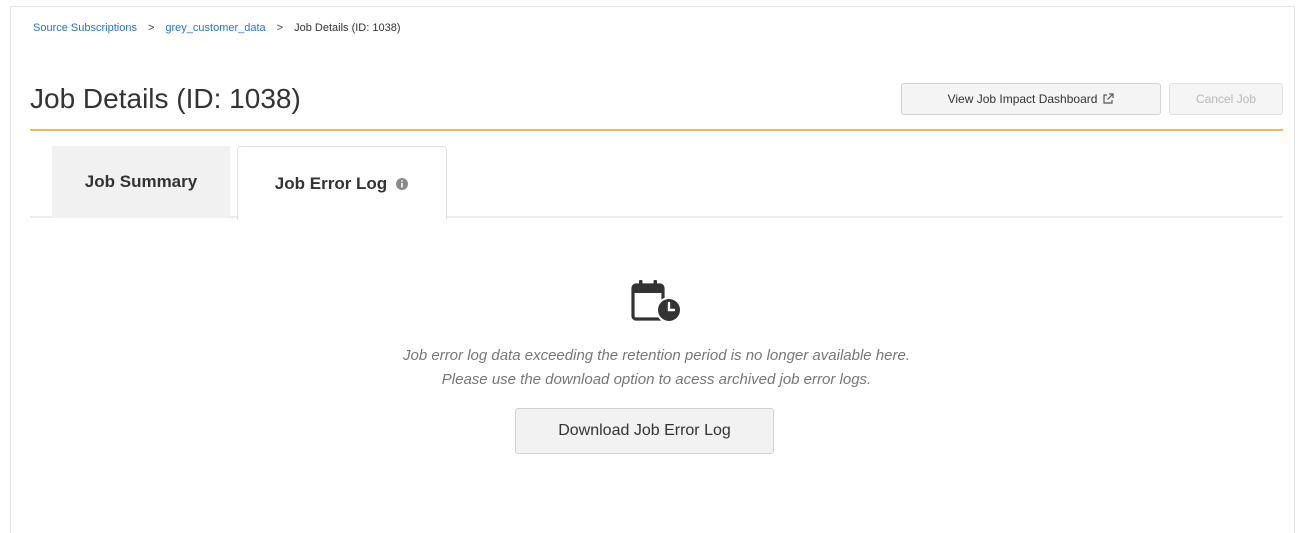 Image resolution: width=1301 pixels, height=533 pixels. I want to click on cancel-job-button: Cancel Job, so click(1226, 99).